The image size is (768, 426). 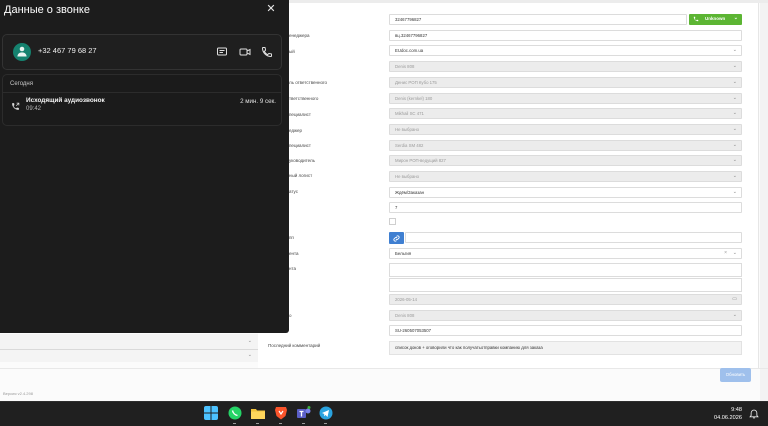 I want to click on site-select: EUdoc.com.ua ⌄, so click(x=565, y=50).